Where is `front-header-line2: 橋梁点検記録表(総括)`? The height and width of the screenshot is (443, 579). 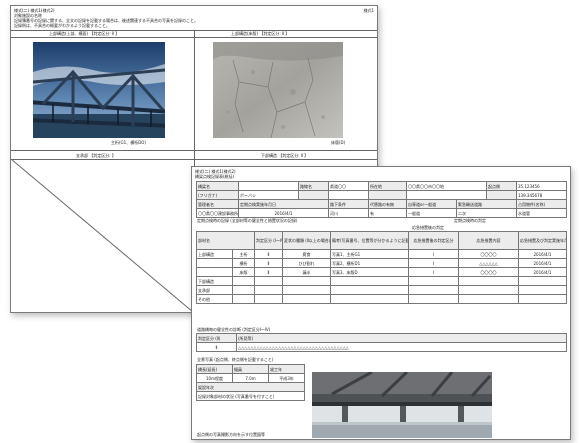 front-header-line2: 橋梁点検記録表(総括) is located at coordinates (215, 176).